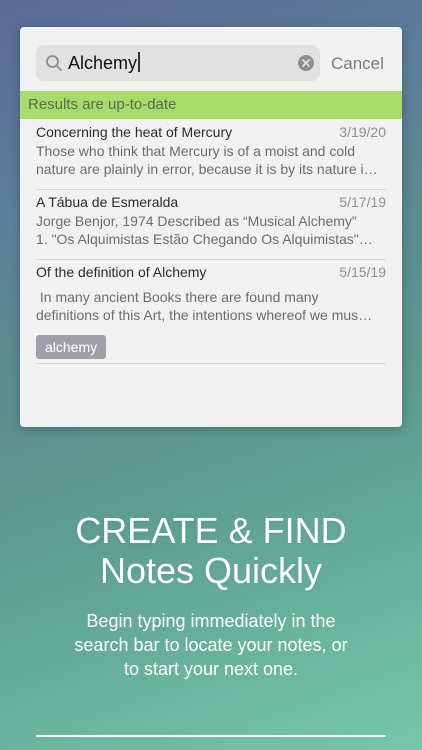 The image size is (422, 750). Describe the element at coordinates (306, 63) in the screenshot. I see `clear-icon` at that location.